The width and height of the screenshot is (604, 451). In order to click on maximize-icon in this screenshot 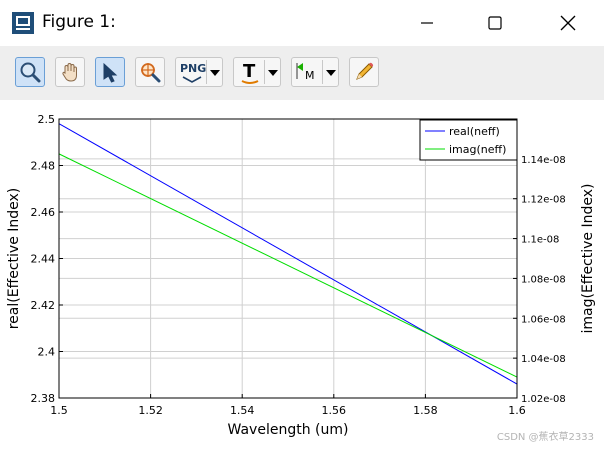, I will do `click(495, 23)`.